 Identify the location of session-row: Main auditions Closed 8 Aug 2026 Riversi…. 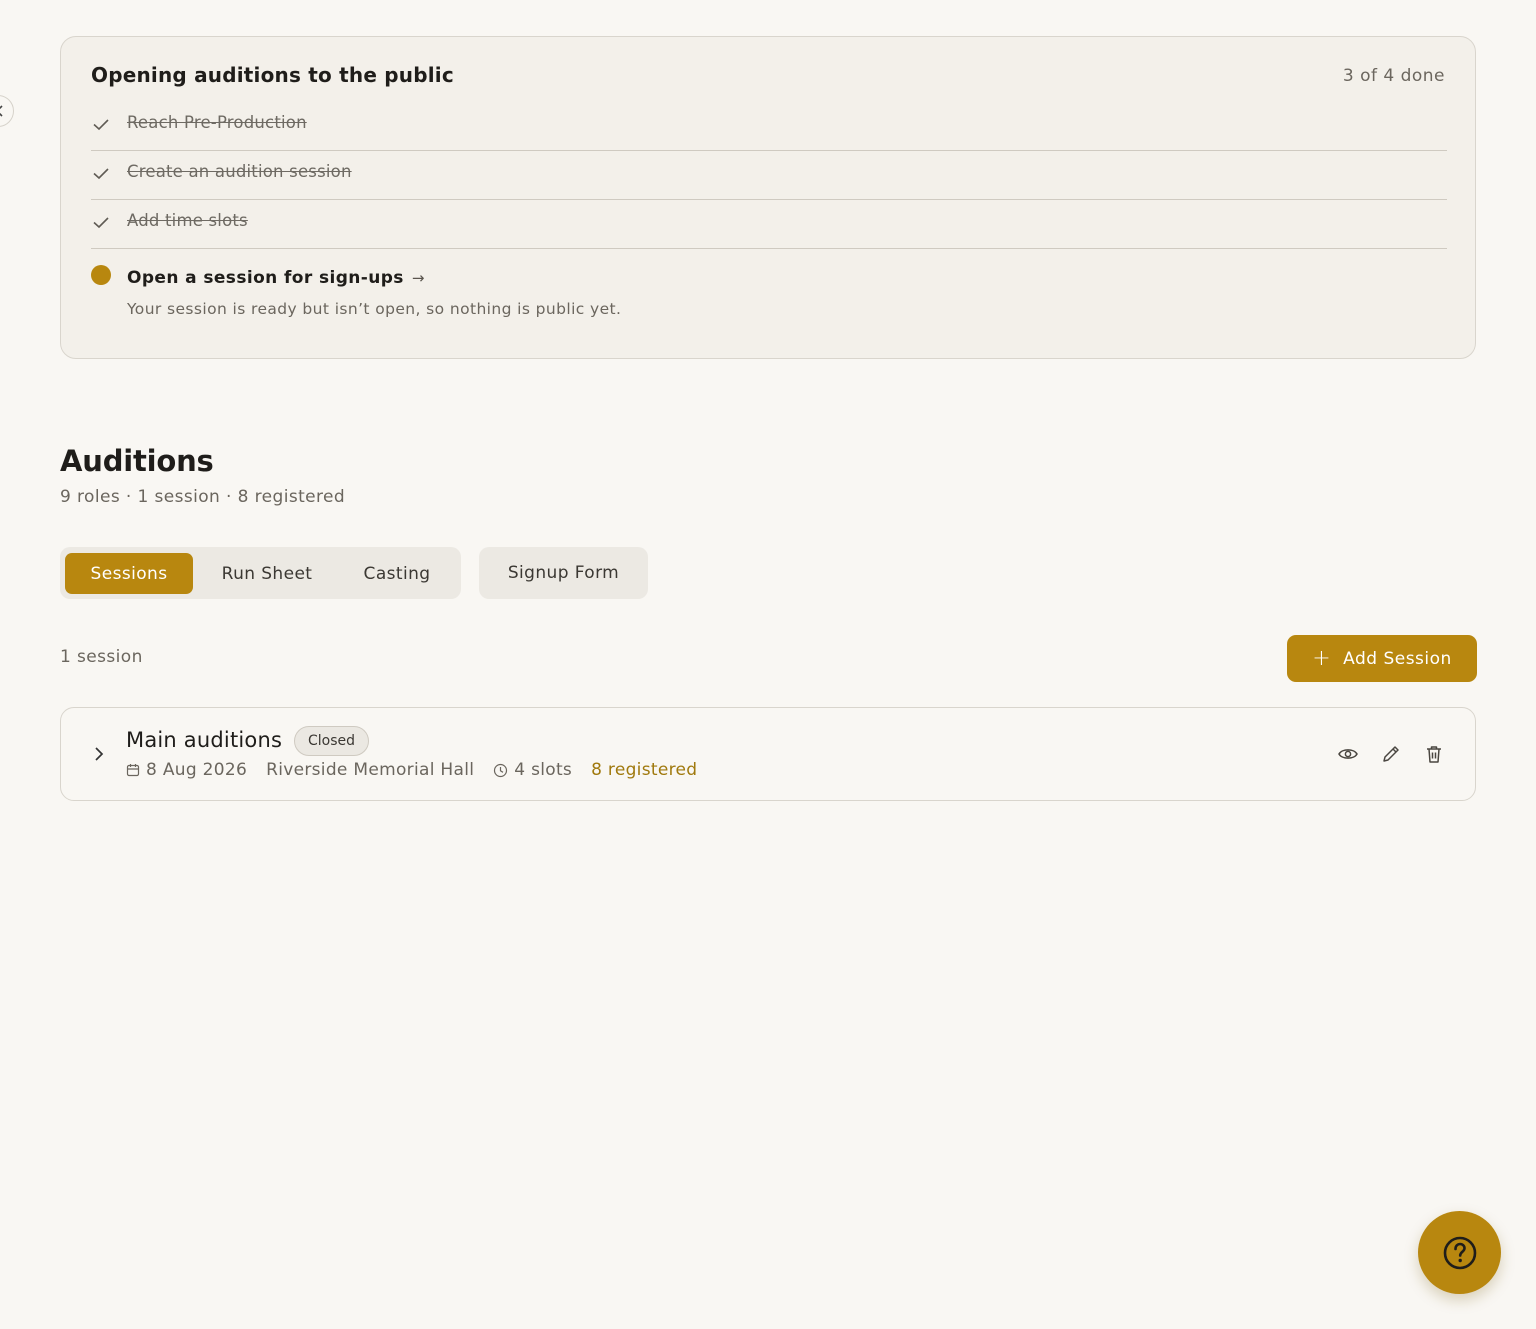
(768, 754).